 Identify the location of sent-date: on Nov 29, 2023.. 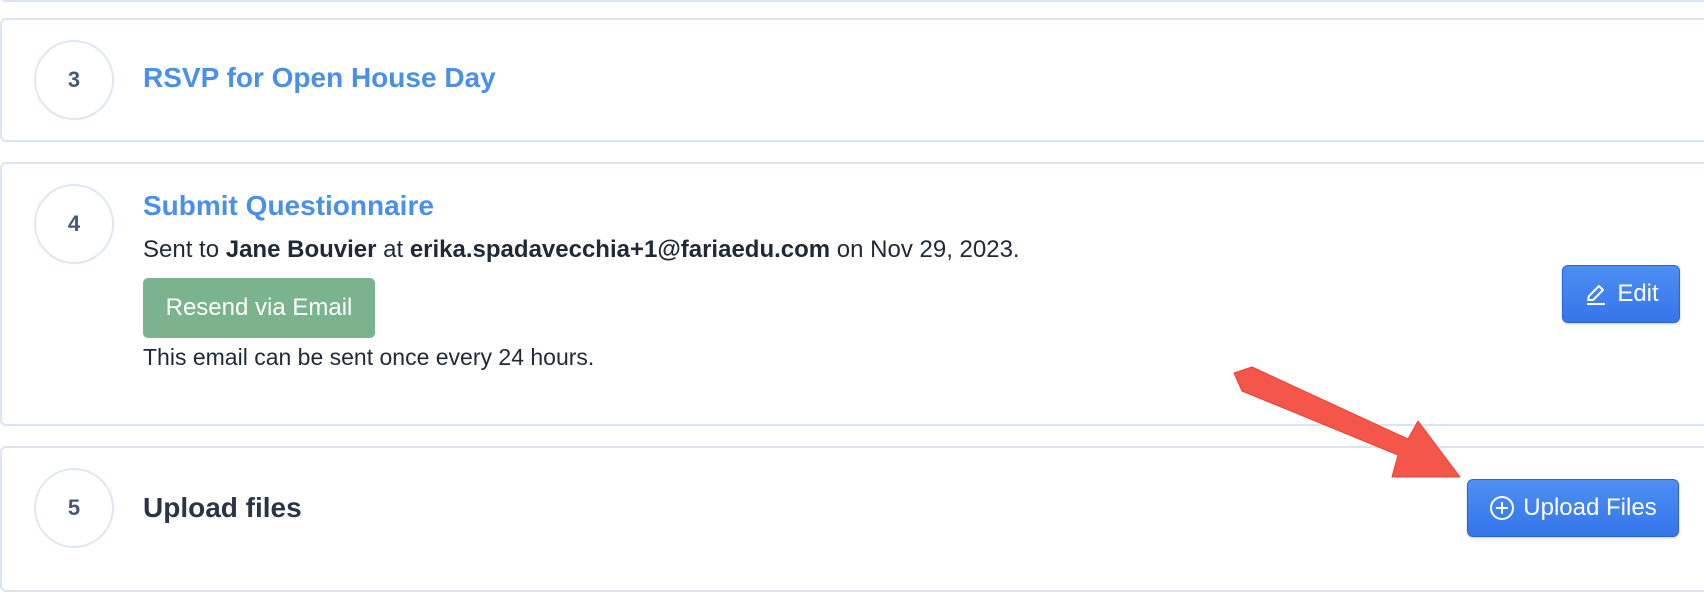
(928, 249).